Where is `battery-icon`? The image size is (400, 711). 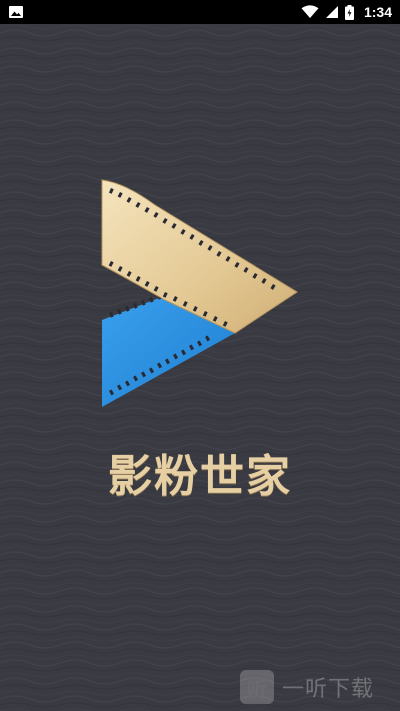
battery-icon is located at coordinates (349, 12).